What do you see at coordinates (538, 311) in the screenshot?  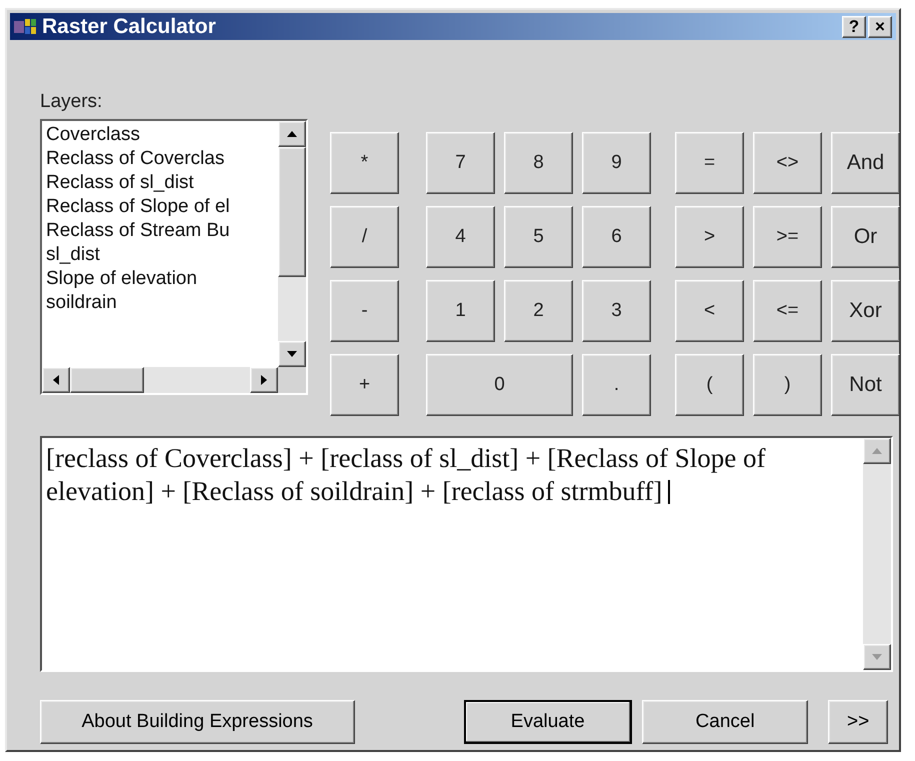 I see `digit-key: 2` at bounding box center [538, 311].